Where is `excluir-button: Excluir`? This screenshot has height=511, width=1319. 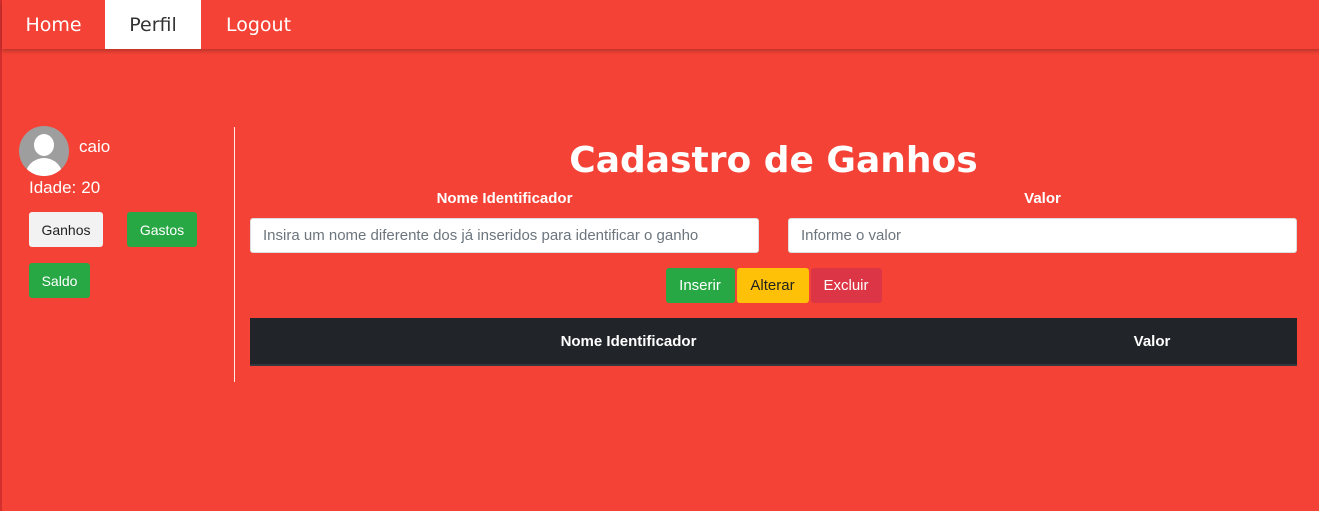 excluir-button: Excluir is located at coordinates (846, 285).